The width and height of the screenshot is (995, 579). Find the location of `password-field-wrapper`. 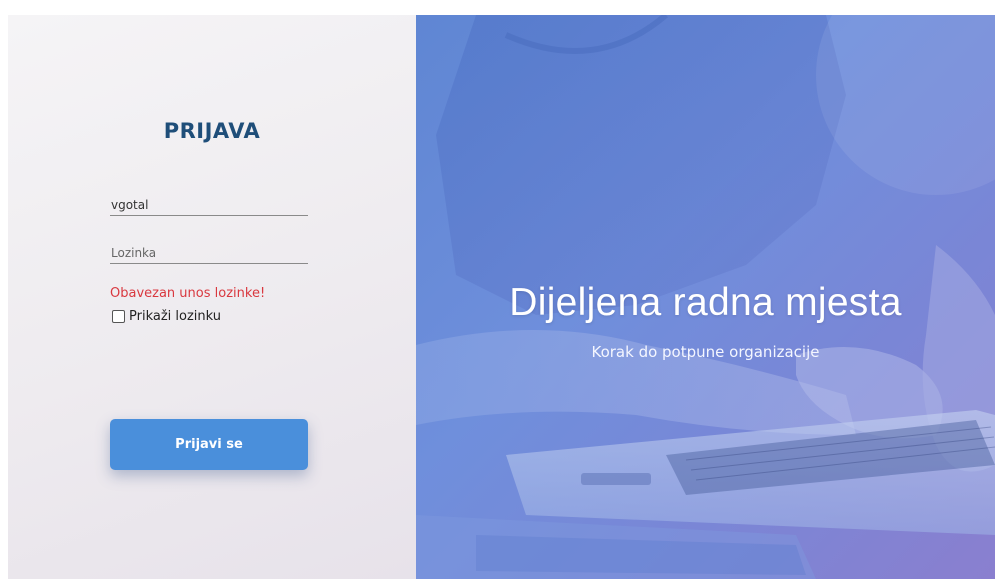

password-field-wrapper is located at coordinates (209, 253).